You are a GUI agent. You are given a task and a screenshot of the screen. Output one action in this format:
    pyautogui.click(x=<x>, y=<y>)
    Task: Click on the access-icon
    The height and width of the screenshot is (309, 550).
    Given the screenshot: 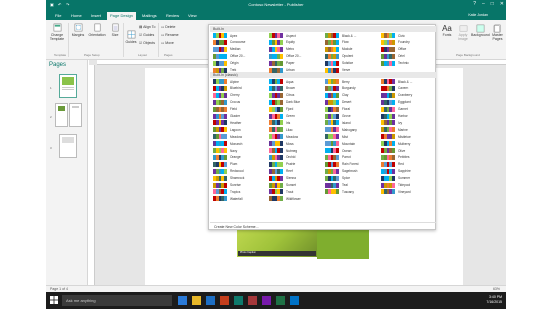 What is the action you would take?
    pyautogui.click(x=252, y=300)
    